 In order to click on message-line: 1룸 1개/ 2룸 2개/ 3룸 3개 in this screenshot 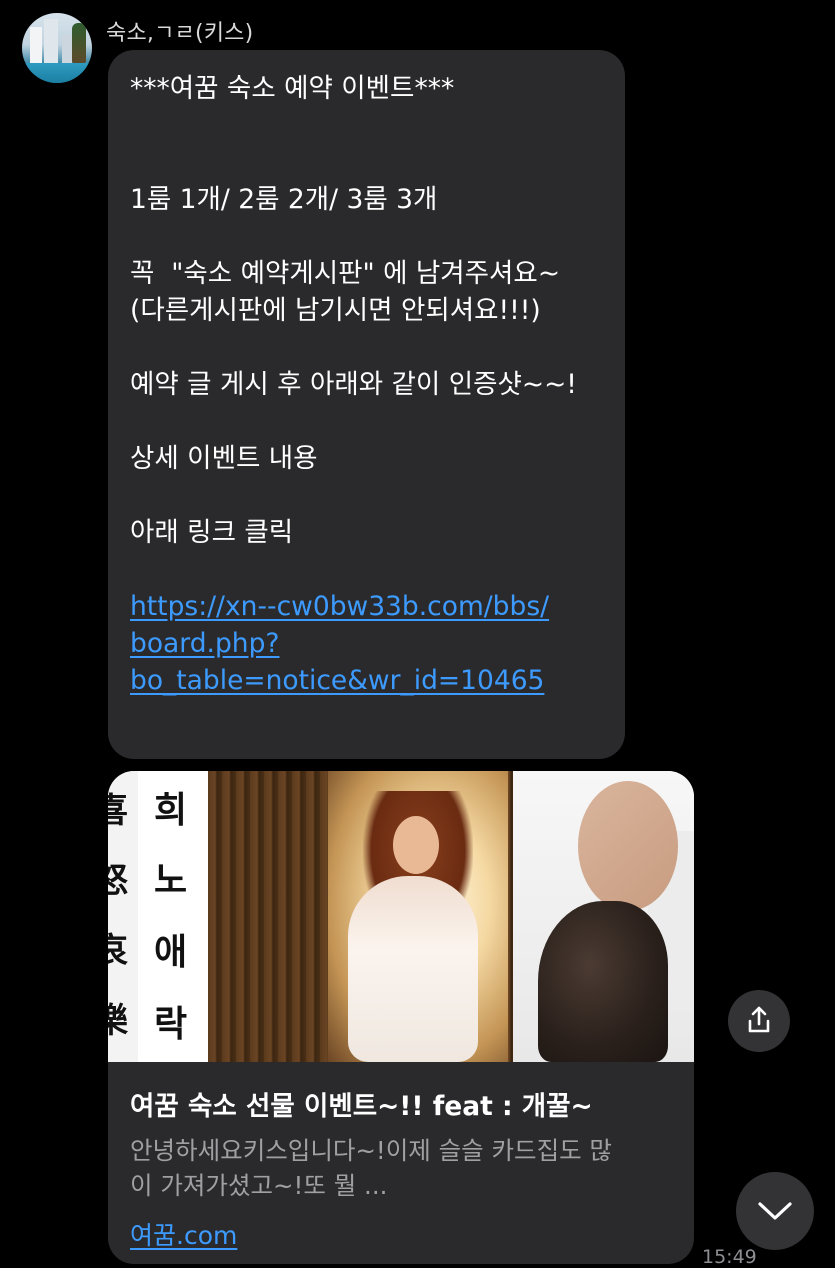, I will do `click(284, 199)`.